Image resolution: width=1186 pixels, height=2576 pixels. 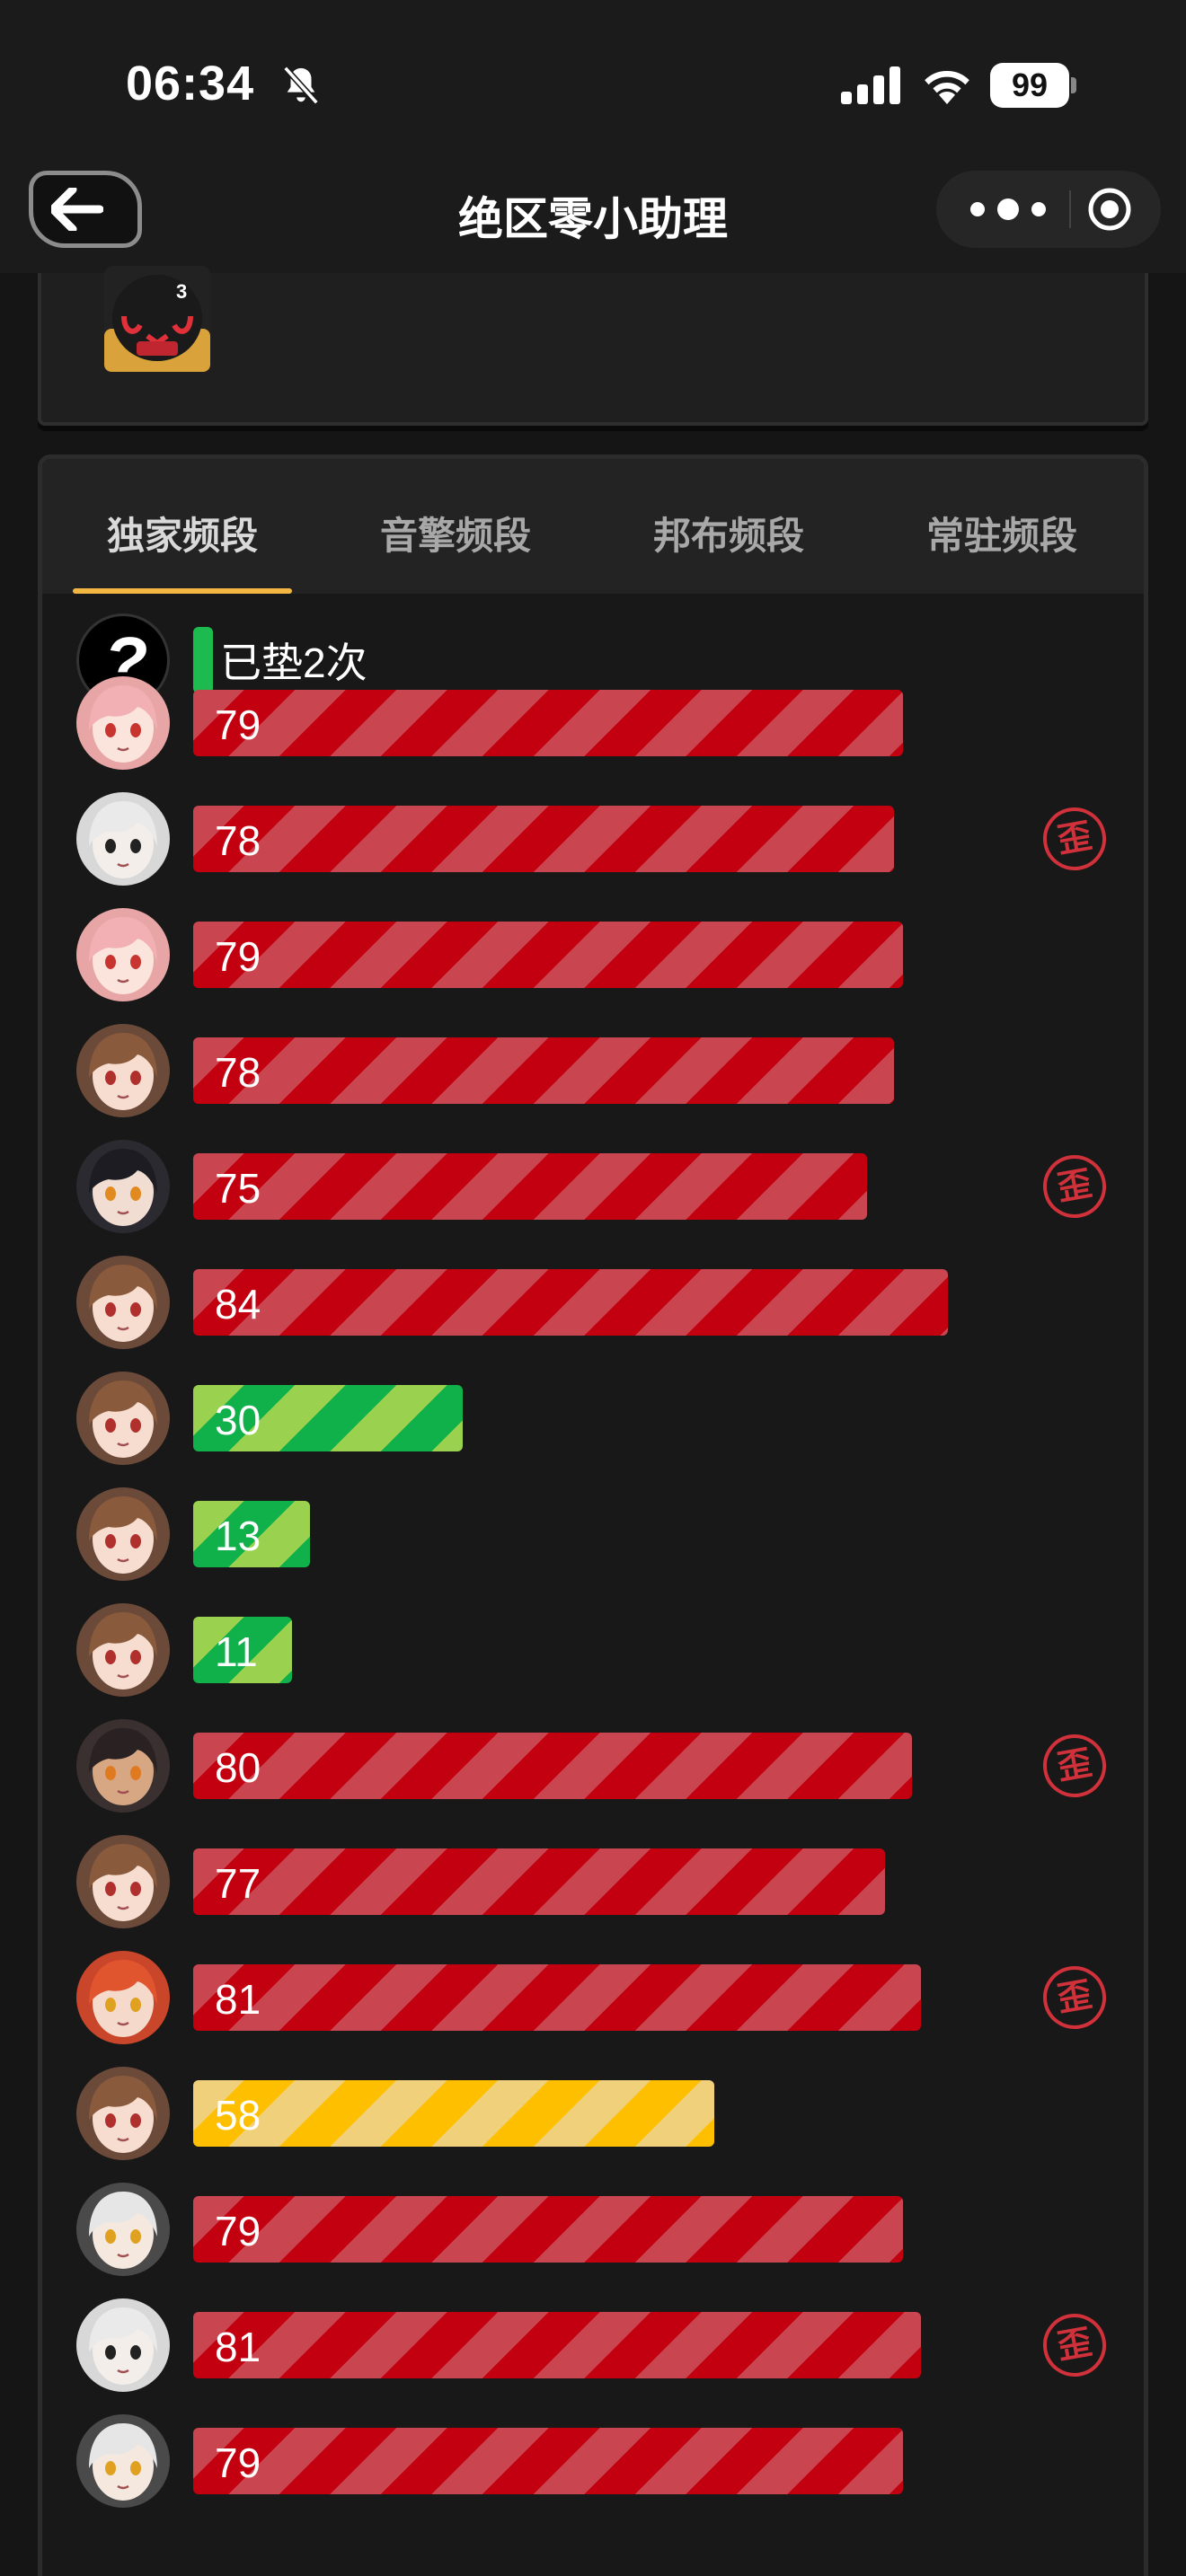 What do you see at coordinates (238, 1304) in the screenshot?
I see `pity-bar-value: 84` at bounding box center [238, 1304].